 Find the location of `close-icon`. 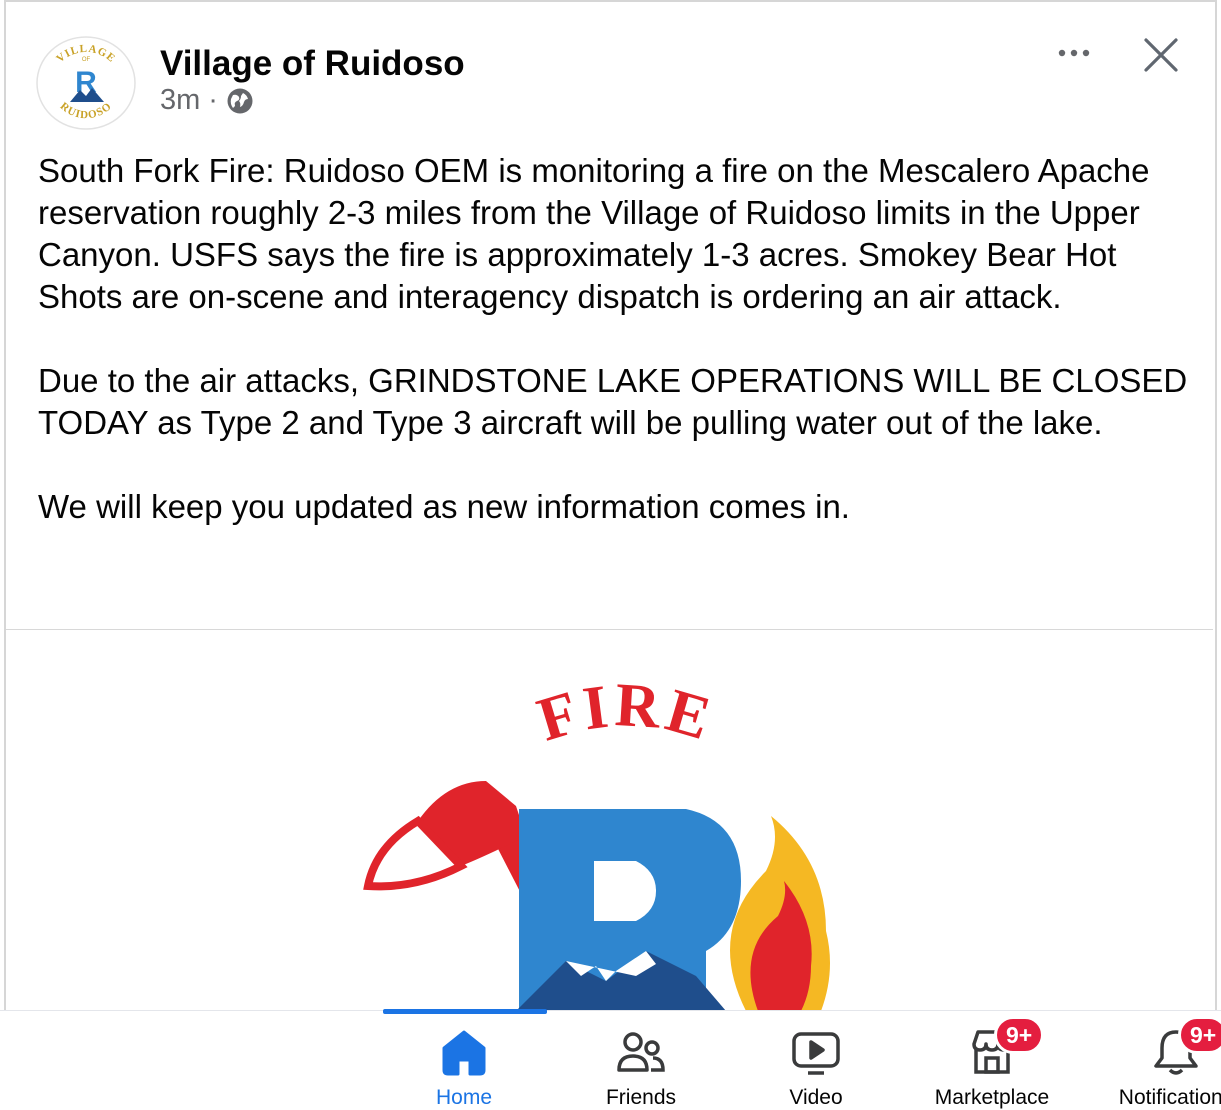

close-icon is located at coordinates (1161, 55).